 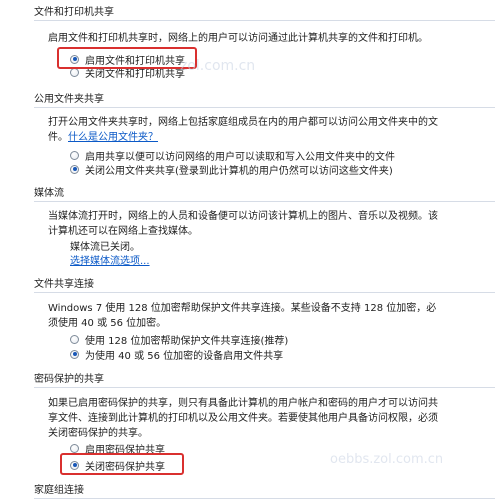 What do you see at coordinates (264, 380) in the screenshot?
I see `section-header-password-protected-sharing: 密码保护的共享` at bounding box center [264, 380].